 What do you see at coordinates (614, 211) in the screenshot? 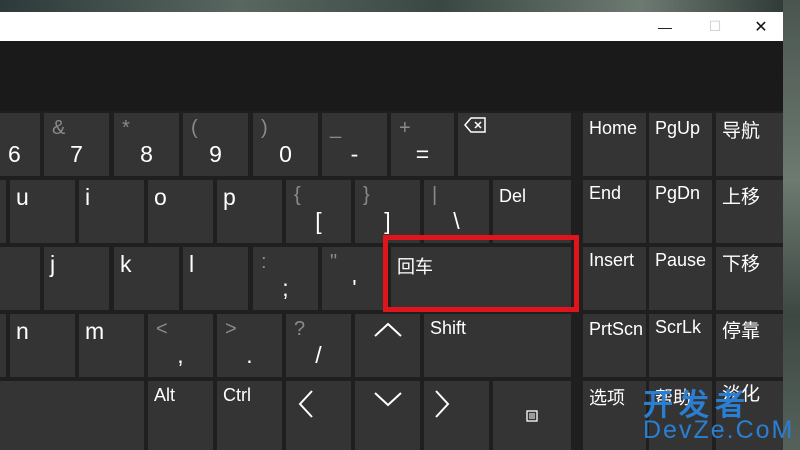
I see `key-end: End` at bounding box center [614, 211].